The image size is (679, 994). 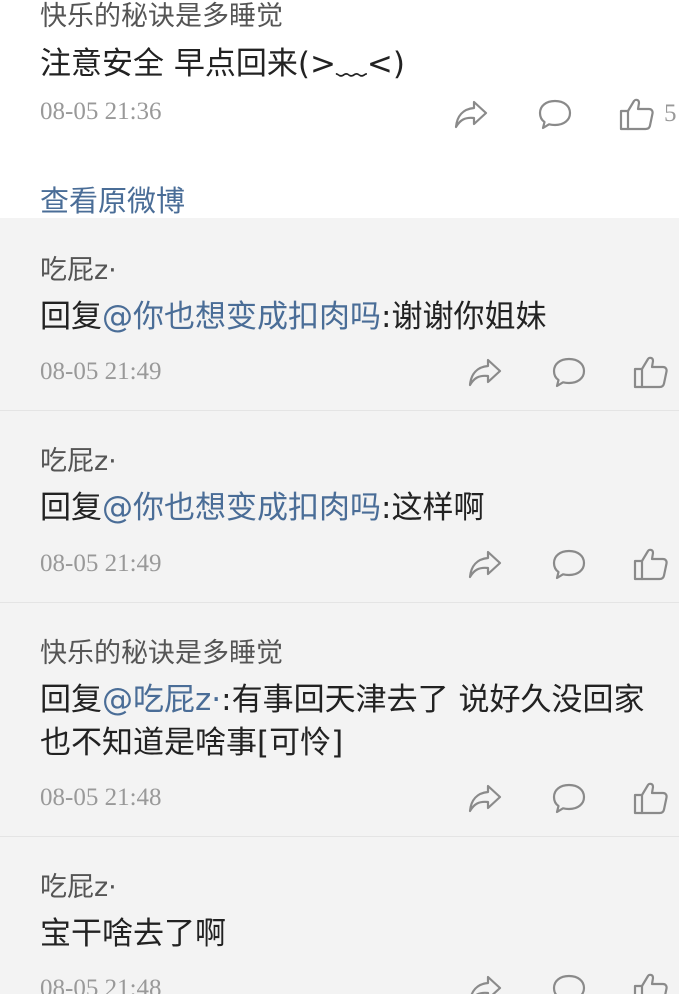 I want to click on comment-author: 快乐的秘诀是多睡觉, so click(x=161, y=16).